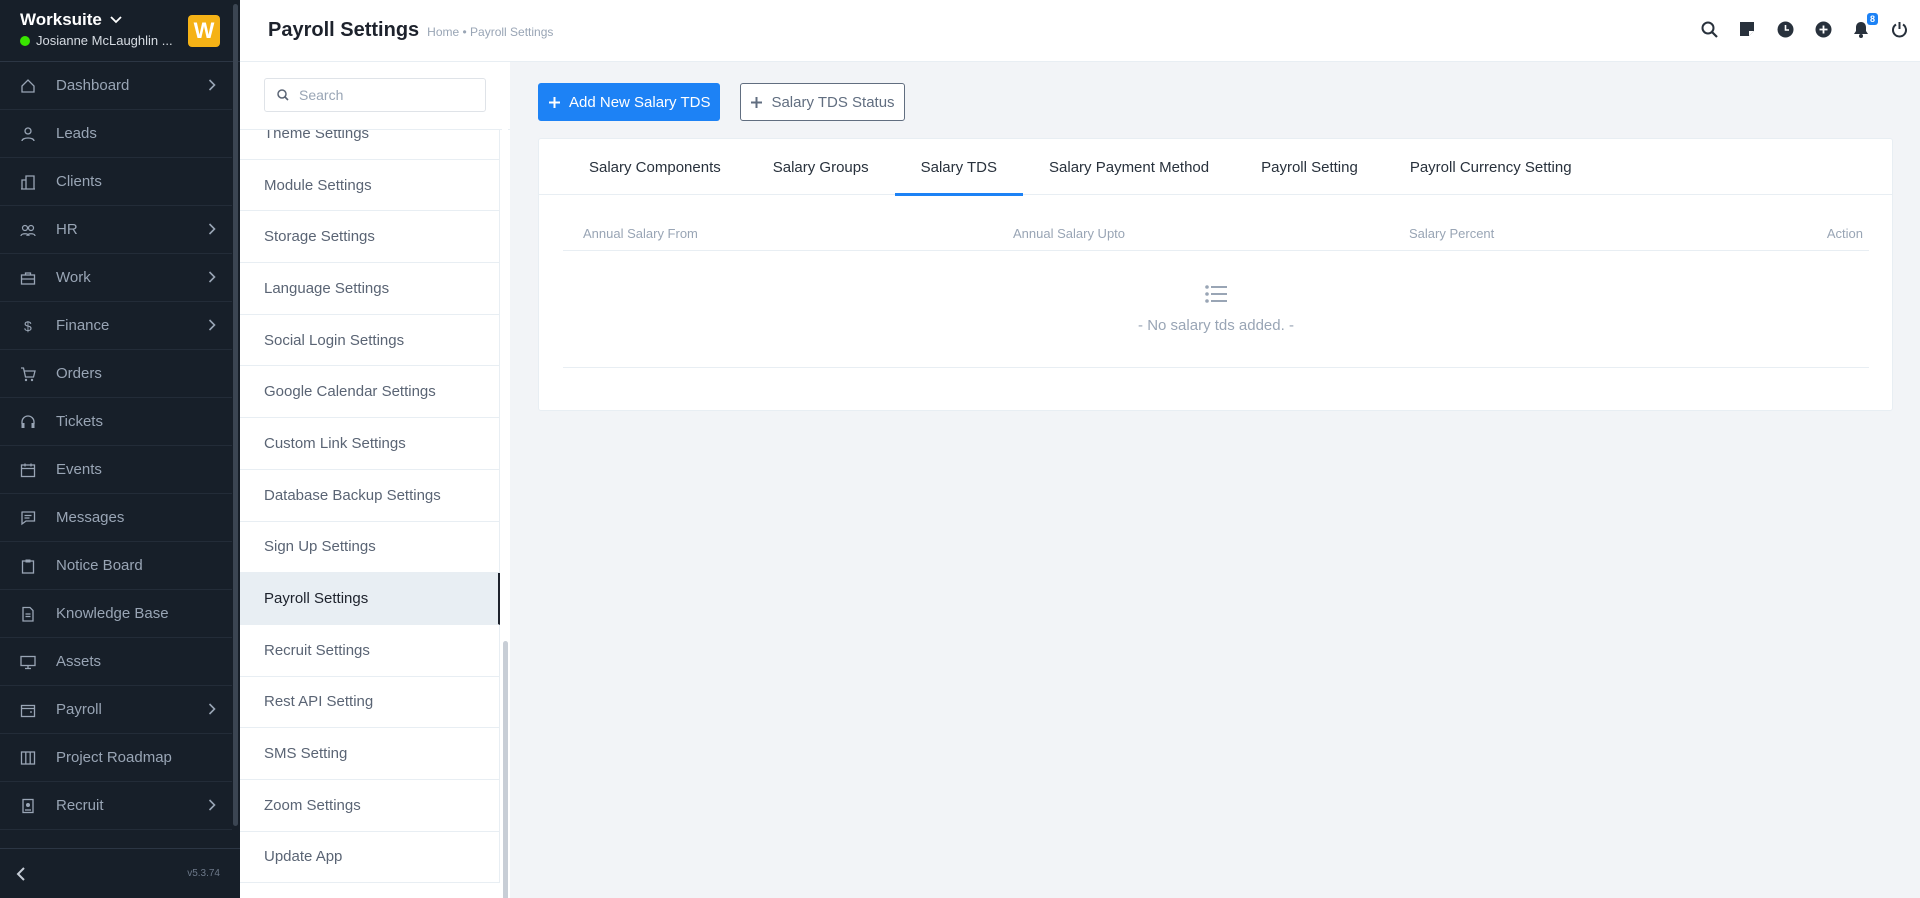  What do you see at coordinates (1785, 29) in the screenshot?
I see `clock-icon` at bounding box center [1785, 29].